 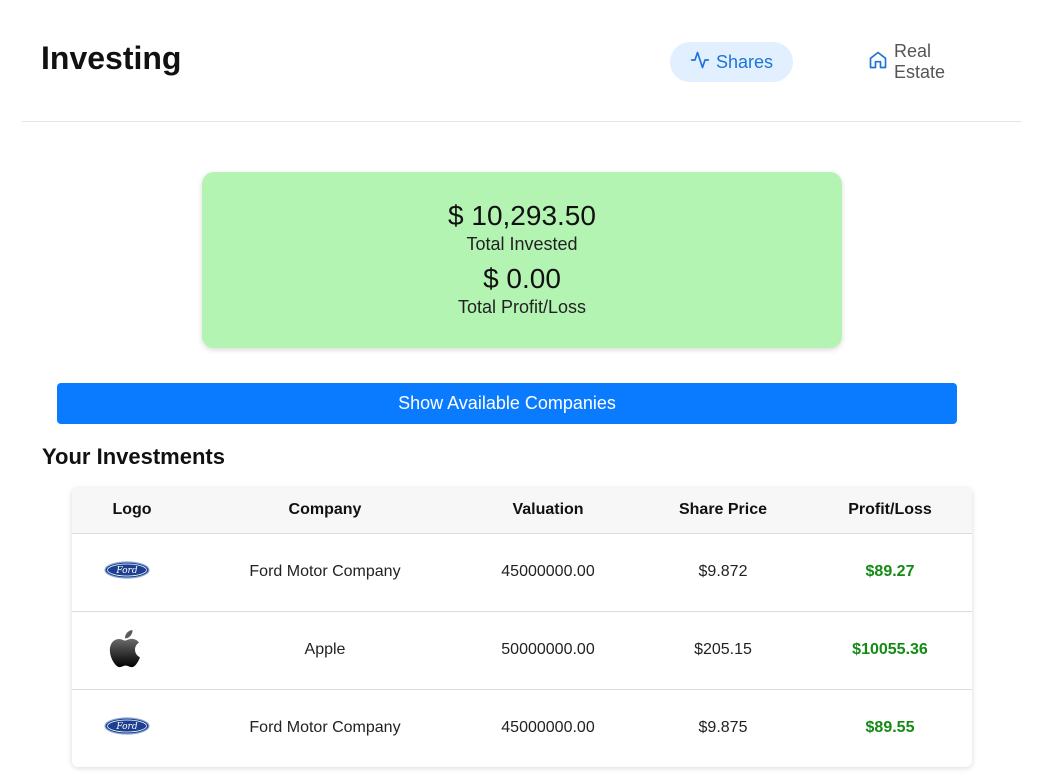 What do you see at coordinates (132, 510) in the screenshot?
I see `column-header-logo: Logo` at bounding box center [132, 510].